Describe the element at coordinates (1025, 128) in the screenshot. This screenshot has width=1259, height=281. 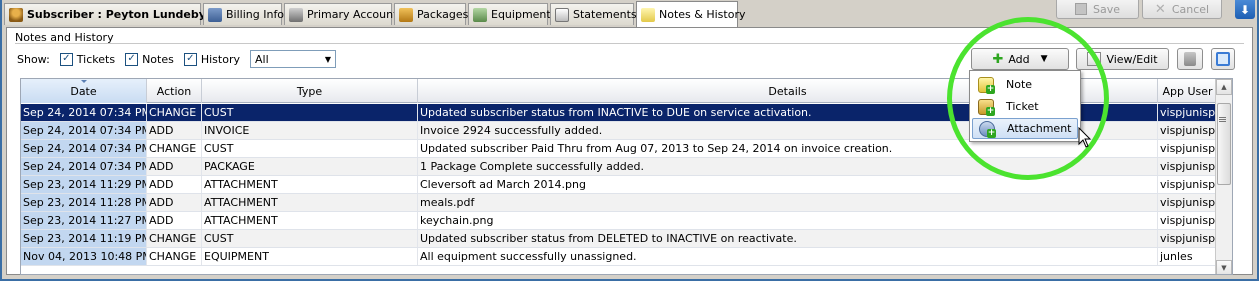
I see `menu-item-attachment: + Attachment` at that location.